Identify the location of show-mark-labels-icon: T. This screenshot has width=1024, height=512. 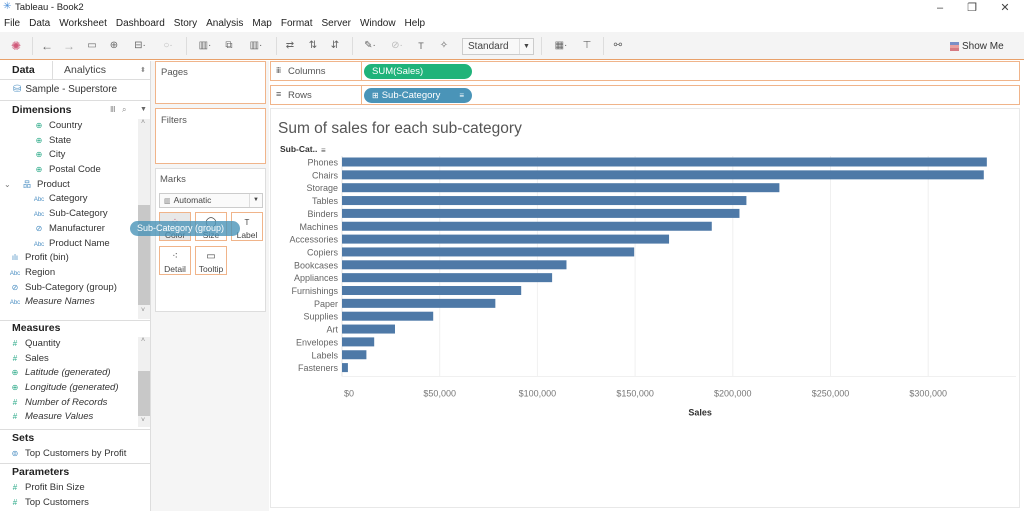
(421, 46).